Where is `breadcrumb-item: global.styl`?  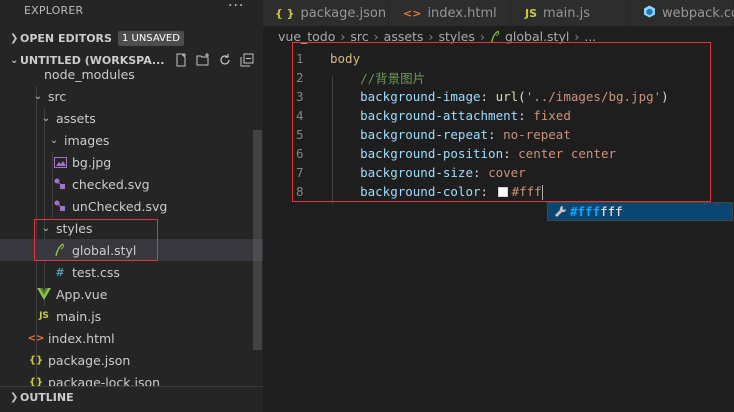
breadcrumb-item: global.styl is located at coordinates (537, 36).